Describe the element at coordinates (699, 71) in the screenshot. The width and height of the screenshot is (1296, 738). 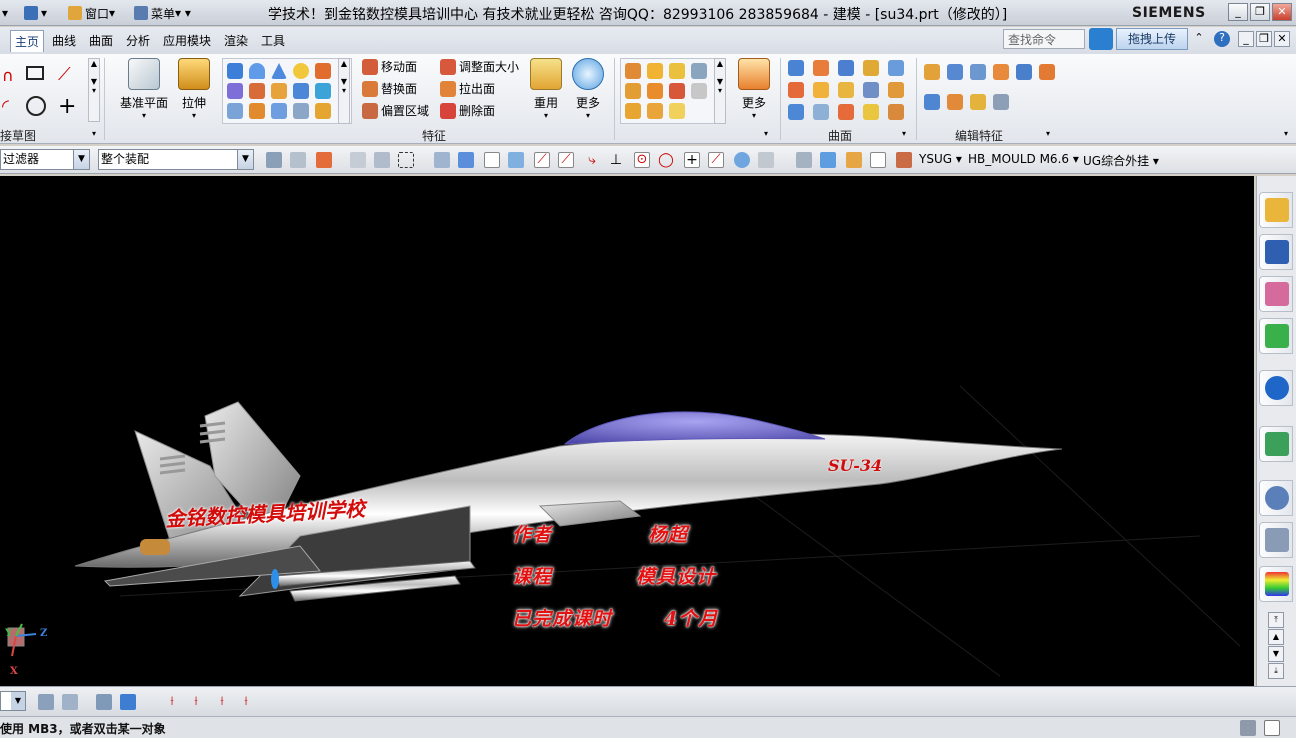
I see `shell-icon` at that location.